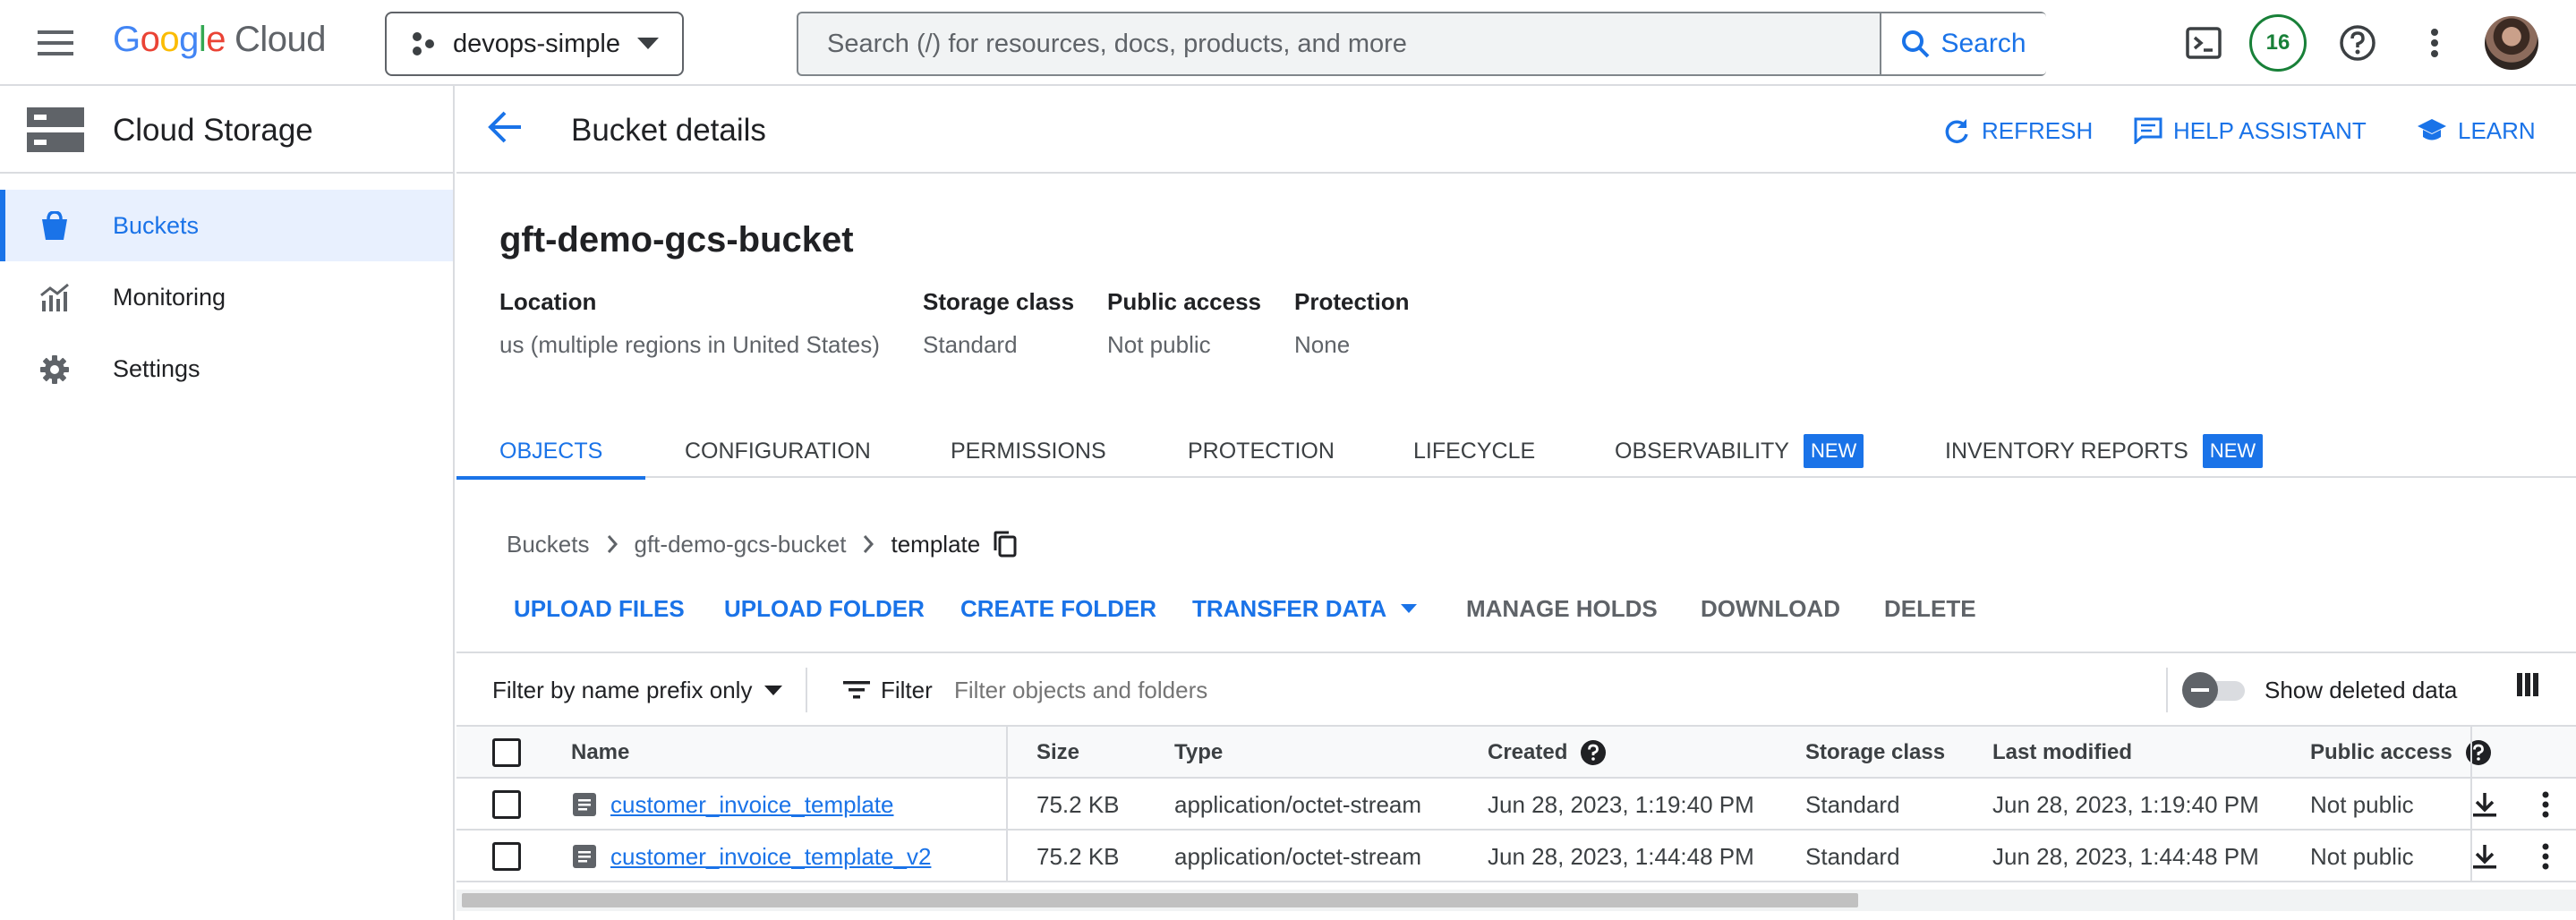 This screenshot has width=2576, height=920. I want to click on project-picker: devops-simple, so click(534, 44).